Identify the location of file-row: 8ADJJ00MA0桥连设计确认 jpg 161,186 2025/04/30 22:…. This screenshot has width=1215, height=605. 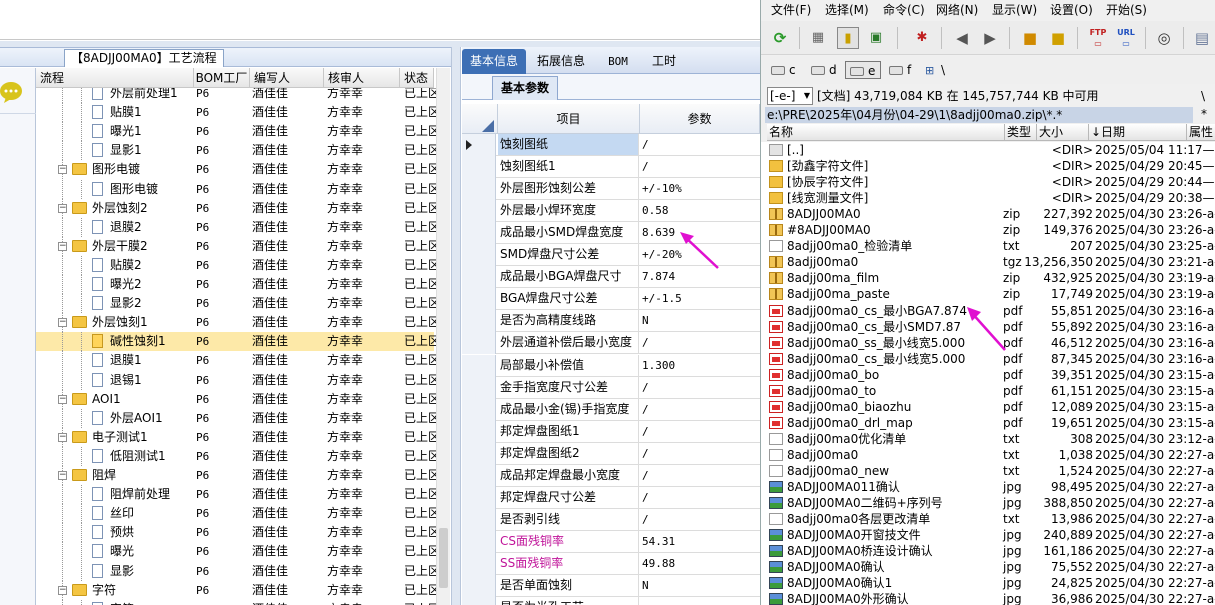
(991, 551).